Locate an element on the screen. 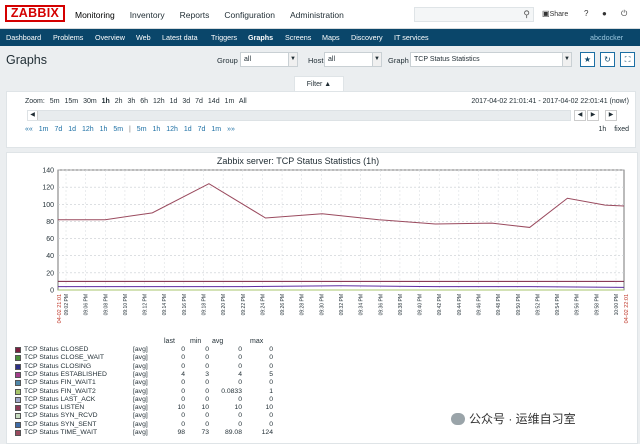 The width and height of the screenshot is (640, 444). share-label: Share is located at coordinates (559, 14).